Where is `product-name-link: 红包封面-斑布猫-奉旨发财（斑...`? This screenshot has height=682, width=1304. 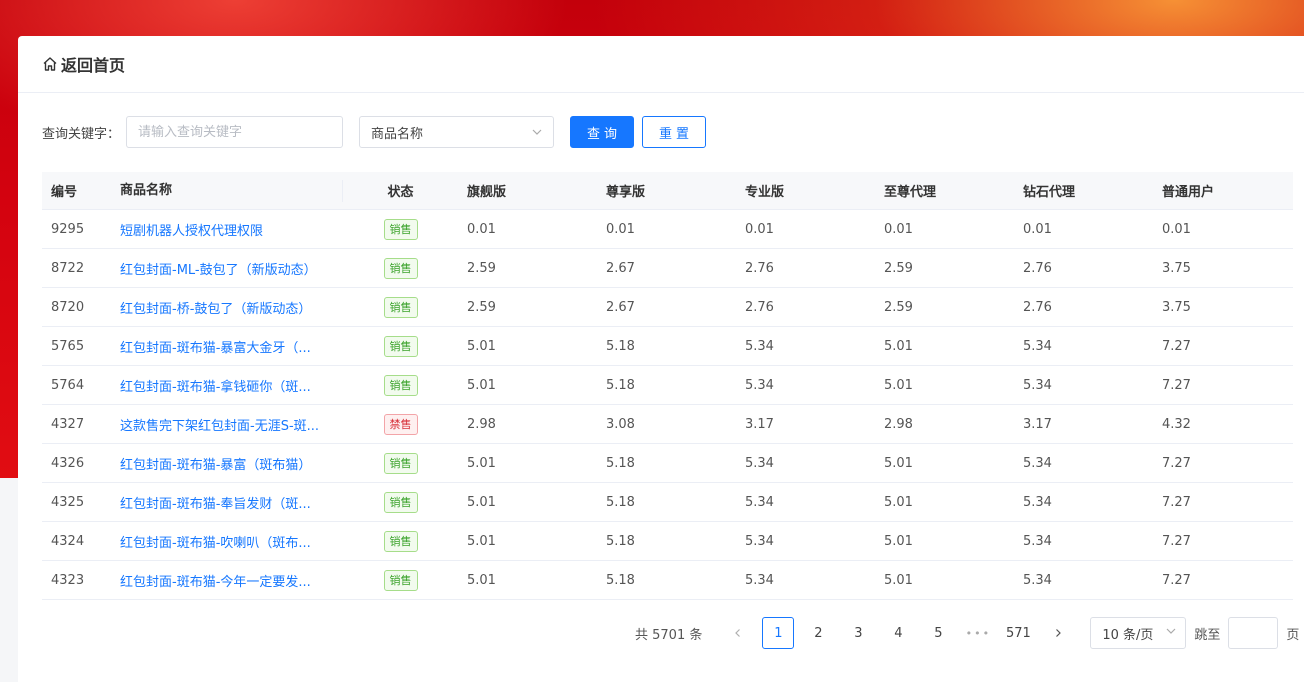
product-name-link: 红包封面-斑布猫-奉旨发财（斑... is located at coordinates (227, 502).